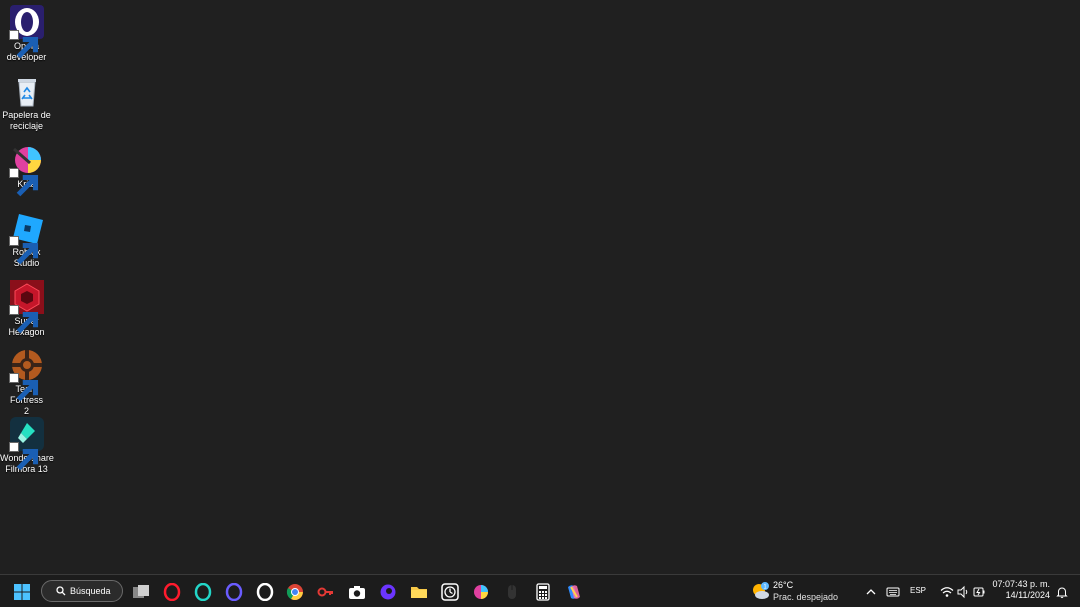  I want to click on taskbar-mouse-app, so click(512, 592).